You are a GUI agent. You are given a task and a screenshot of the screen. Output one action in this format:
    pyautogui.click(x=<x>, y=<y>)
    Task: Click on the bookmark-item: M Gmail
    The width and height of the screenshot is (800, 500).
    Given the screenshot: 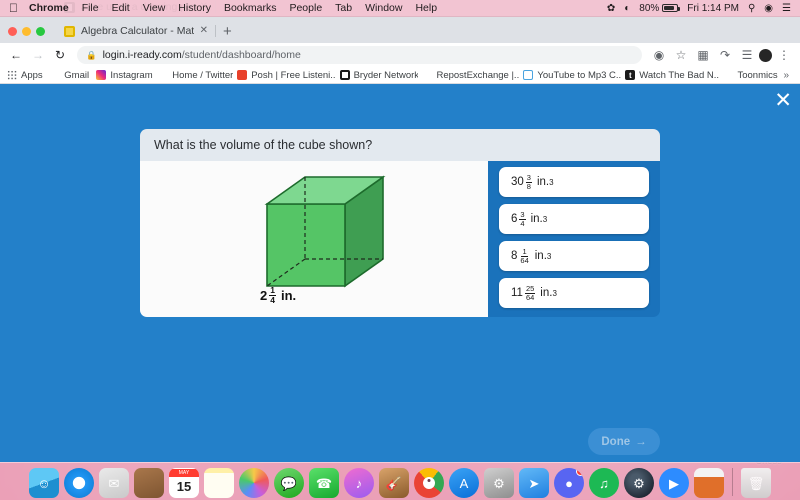 What is the action you would take?
    pyautogui.click(x=71, y=75)
    